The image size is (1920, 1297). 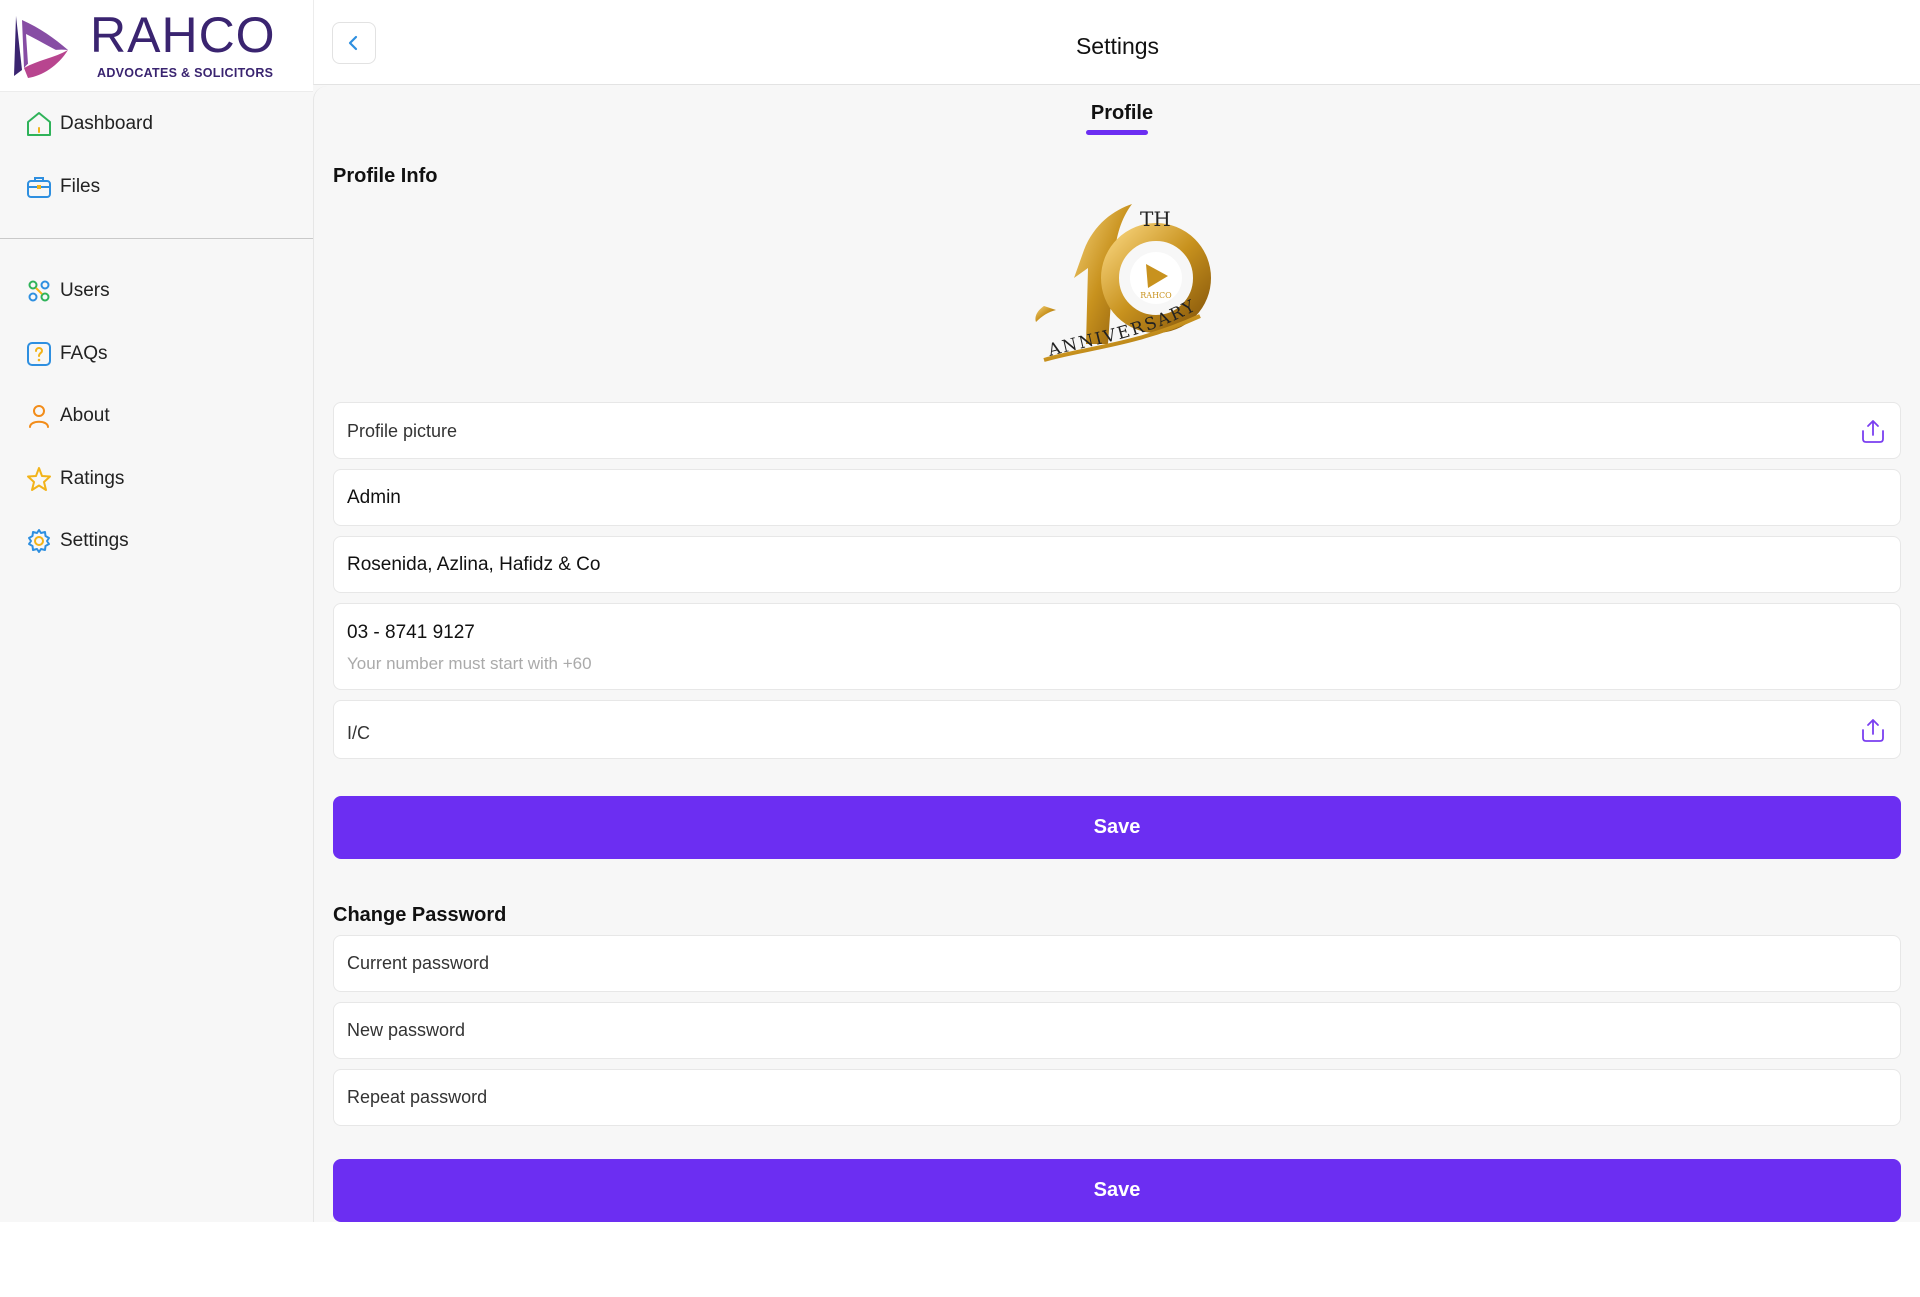 I want to click on profile-avatar: RAHCO TH ANNIVERSARY, so click(x=1122, y=285).